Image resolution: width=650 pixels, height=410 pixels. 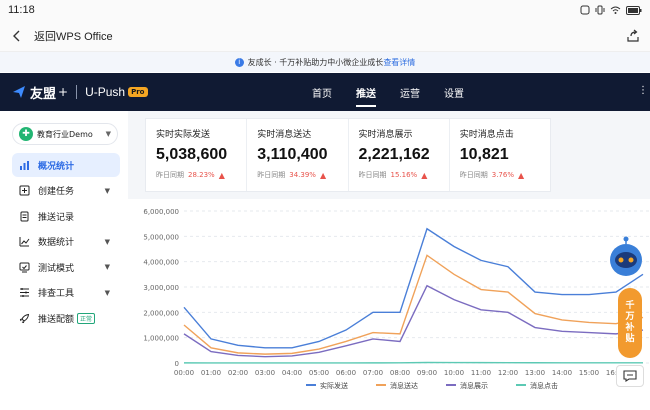 What do you see at coordinates (292, 373) in the screenshot?
I see `x-tick-label: 04:00` at bounding box center [292, 373].